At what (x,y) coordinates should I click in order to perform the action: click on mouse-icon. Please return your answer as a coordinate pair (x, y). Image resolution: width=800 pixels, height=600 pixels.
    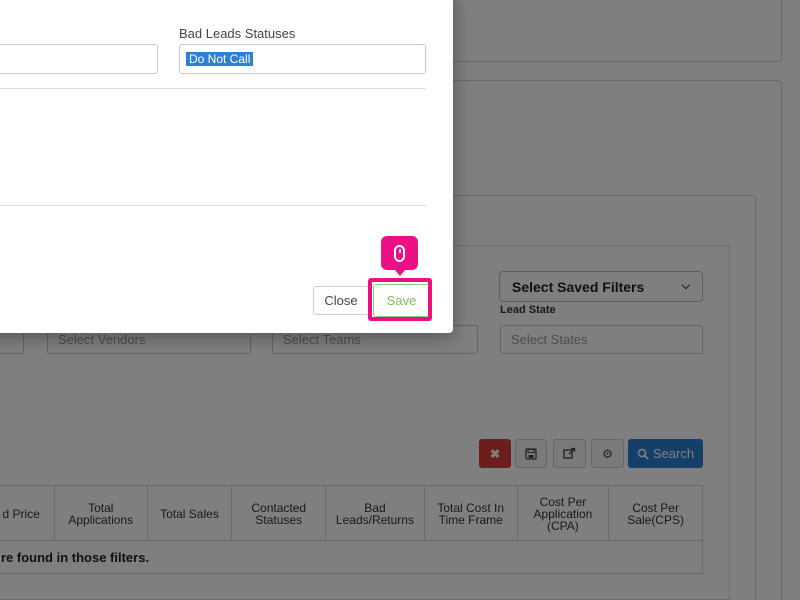
    Looking at the image, I should click on (399, 253).